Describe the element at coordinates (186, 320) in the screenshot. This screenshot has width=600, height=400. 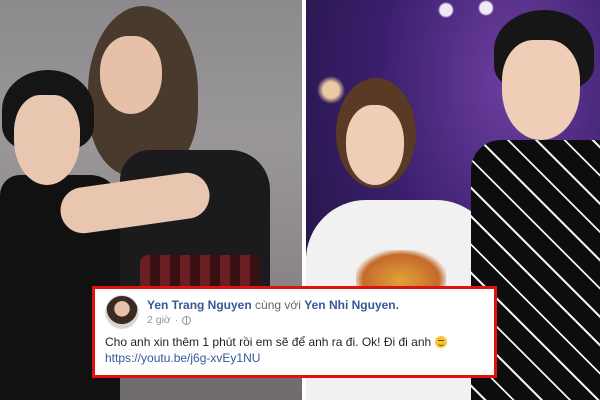
I see `globe-icon` at that location.